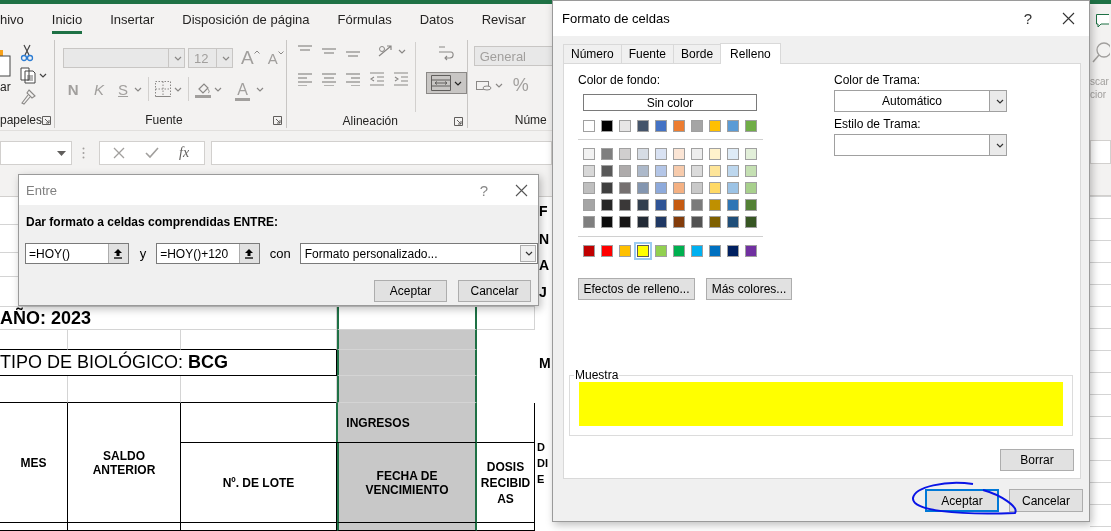 The width and height of the screenshot is (1111, 531). I want to click on align-right-icon, so click(352, 79).